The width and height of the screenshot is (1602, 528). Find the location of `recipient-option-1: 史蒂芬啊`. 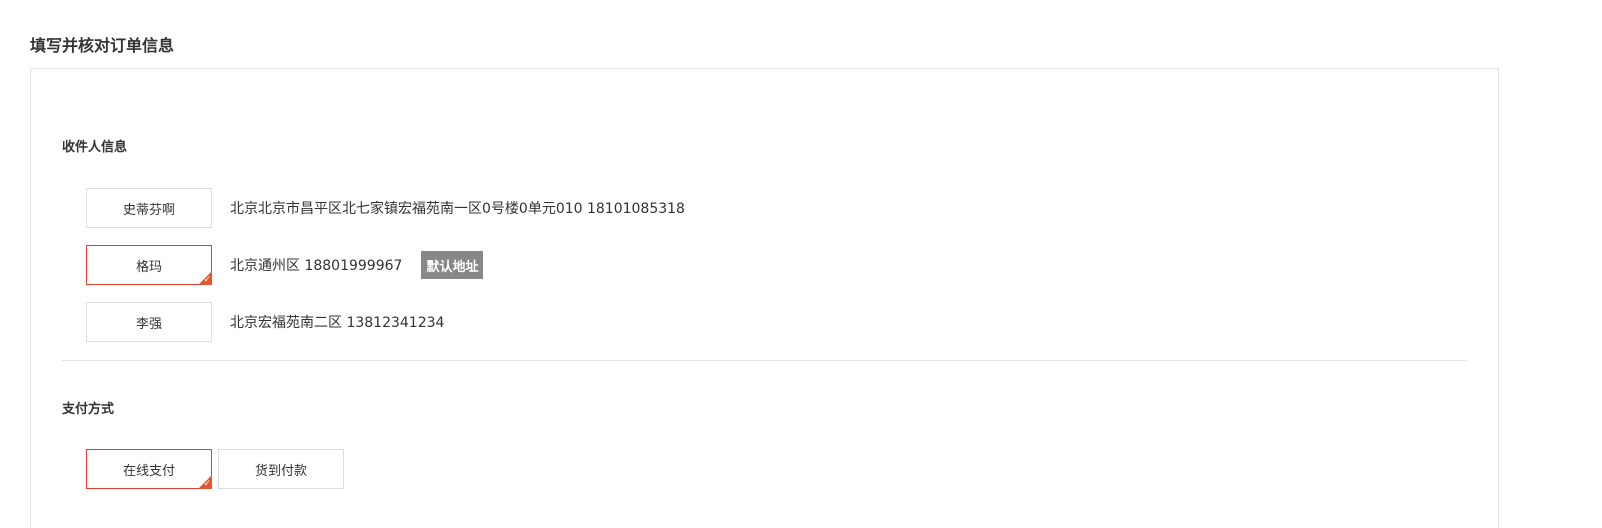

recipient-option-1: 史蒂芬啊 is located at coordinates (149, 208).